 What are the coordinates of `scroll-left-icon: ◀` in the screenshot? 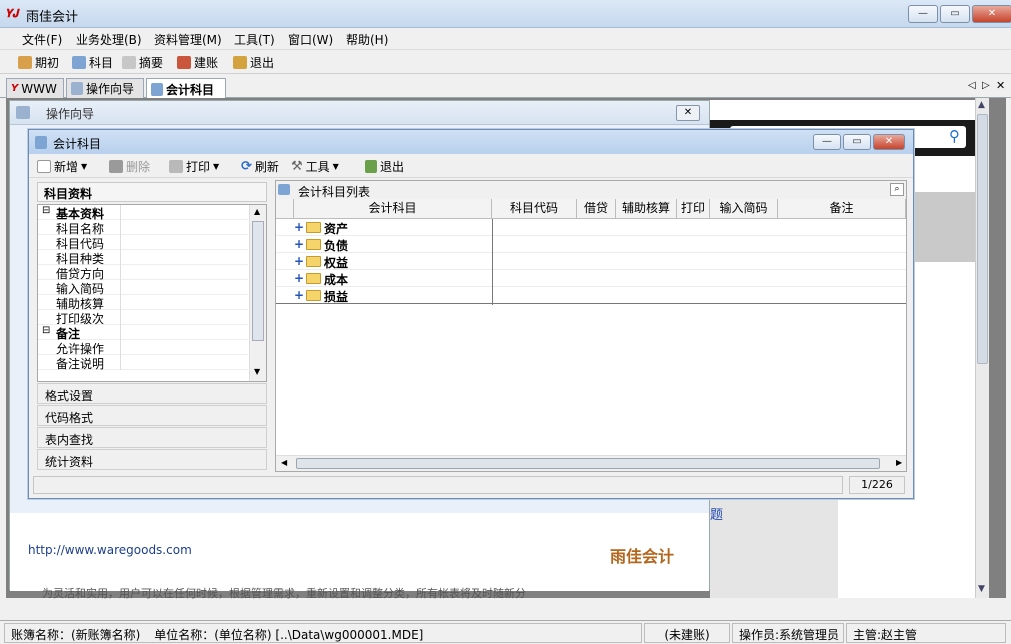 It's located at (284, 462).